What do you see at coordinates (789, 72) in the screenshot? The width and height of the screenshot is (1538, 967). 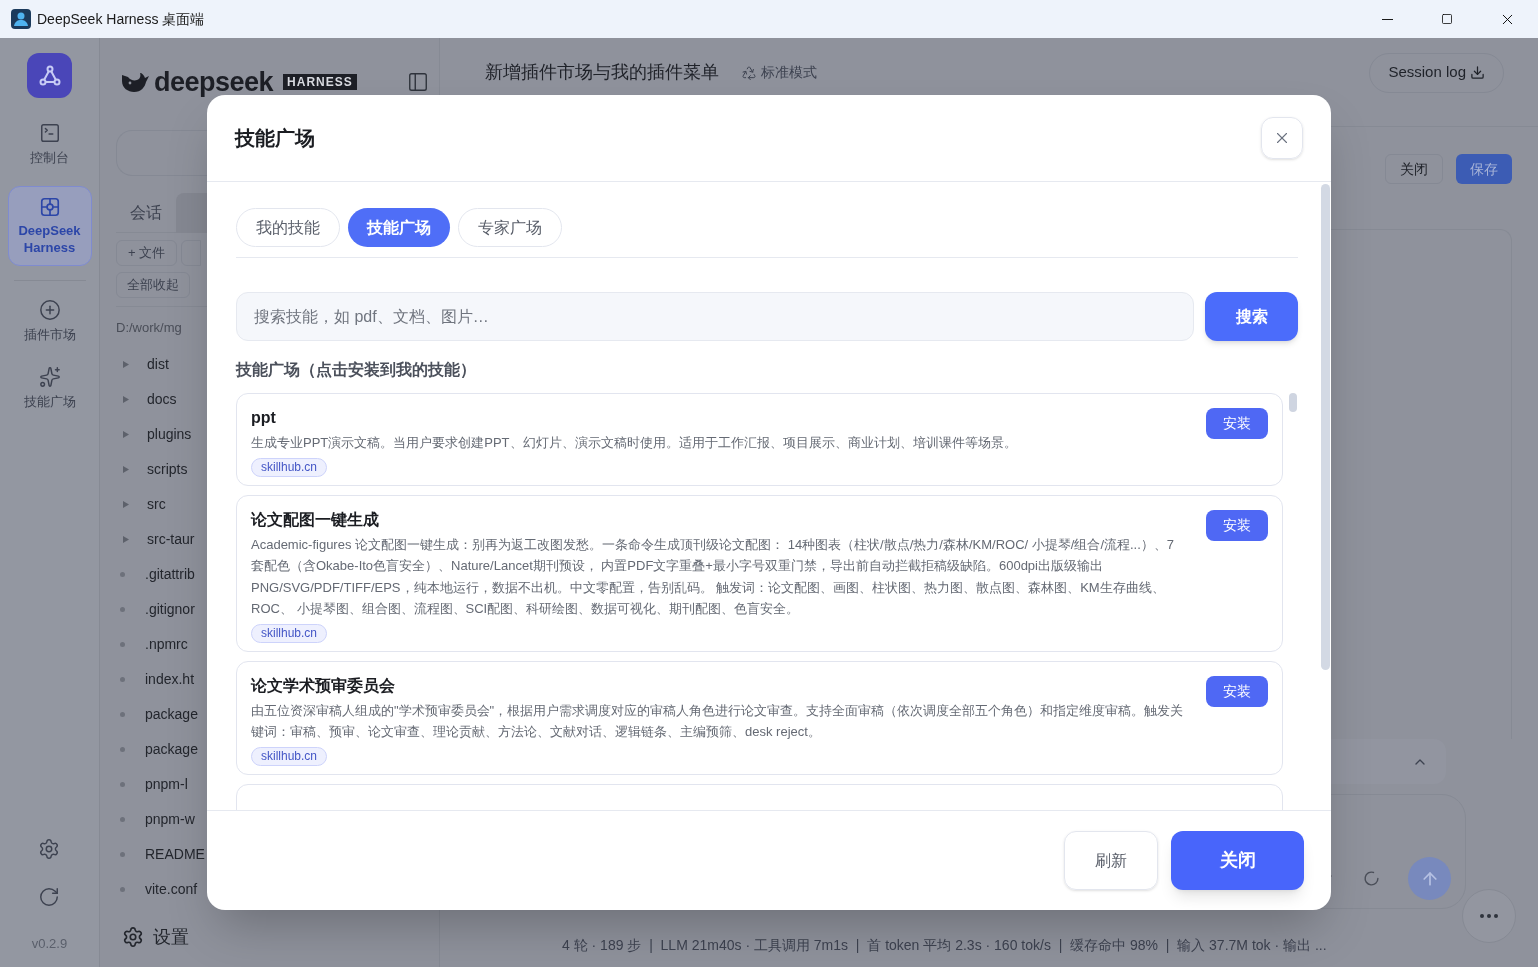 I see `mode-label: 标准模式` at bounding box center [789, 72].